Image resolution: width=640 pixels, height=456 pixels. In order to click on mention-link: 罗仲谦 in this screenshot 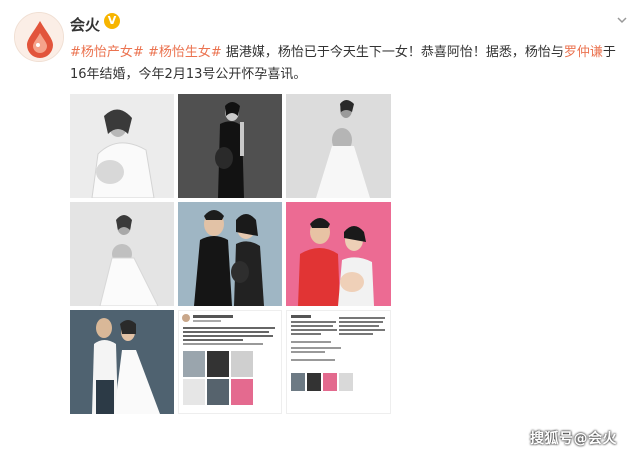, I will do `click(583, 52)`.